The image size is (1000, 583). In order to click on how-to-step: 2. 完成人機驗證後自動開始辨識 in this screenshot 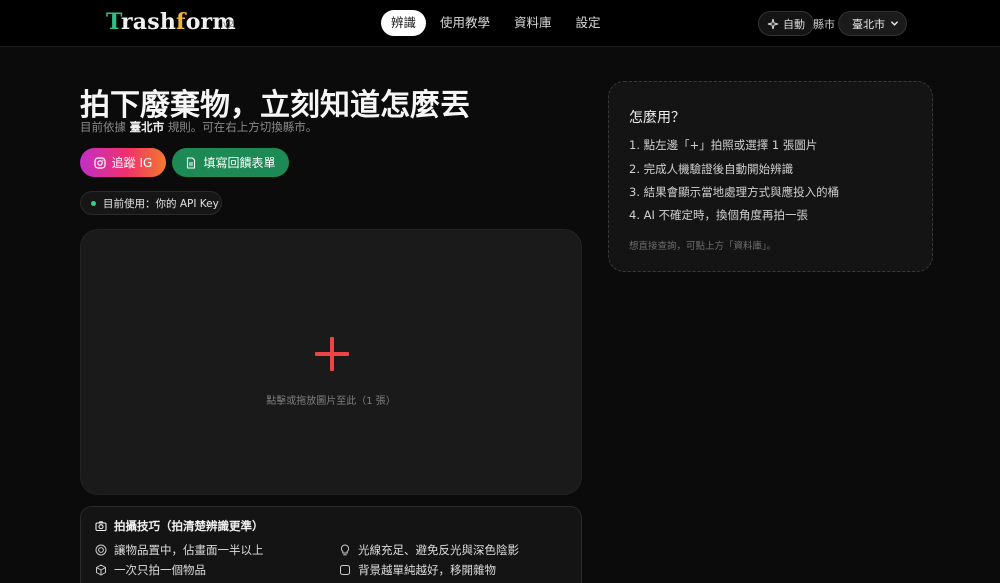, I will do `click(711, 169)`.